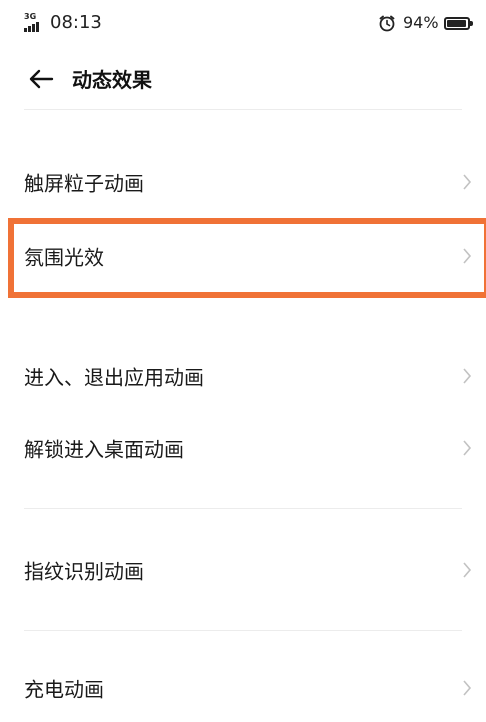 The height and width of the screenshot is (722, 486). I want to click on page-header: 动态效果, so click(243, 80).